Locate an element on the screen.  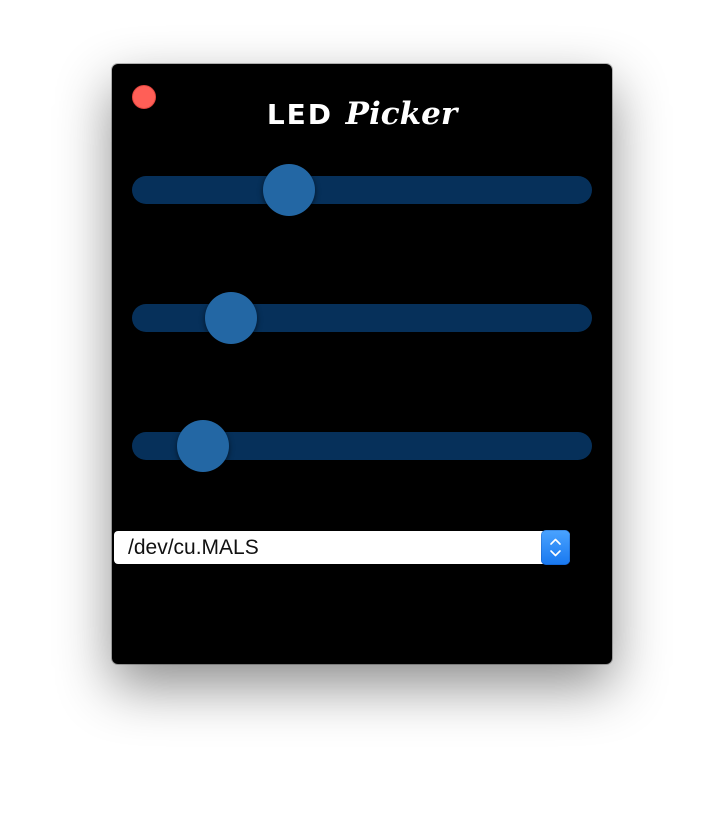
chevron-up-down-icon is located at coordinates (555, 547).